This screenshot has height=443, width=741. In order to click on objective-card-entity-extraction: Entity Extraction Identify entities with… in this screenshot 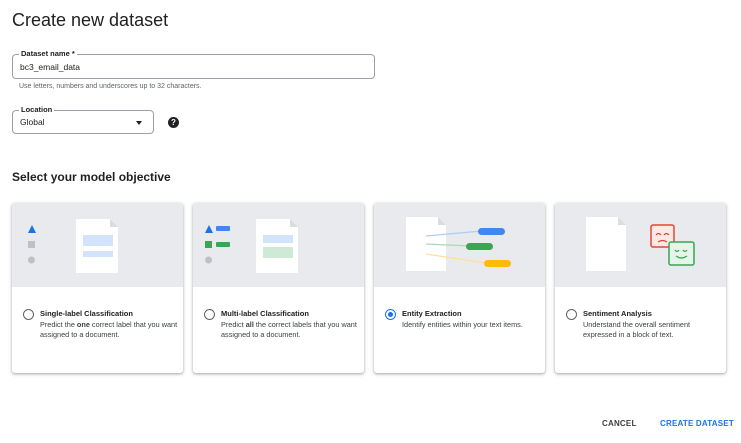, I will do `click(459, 288)`.